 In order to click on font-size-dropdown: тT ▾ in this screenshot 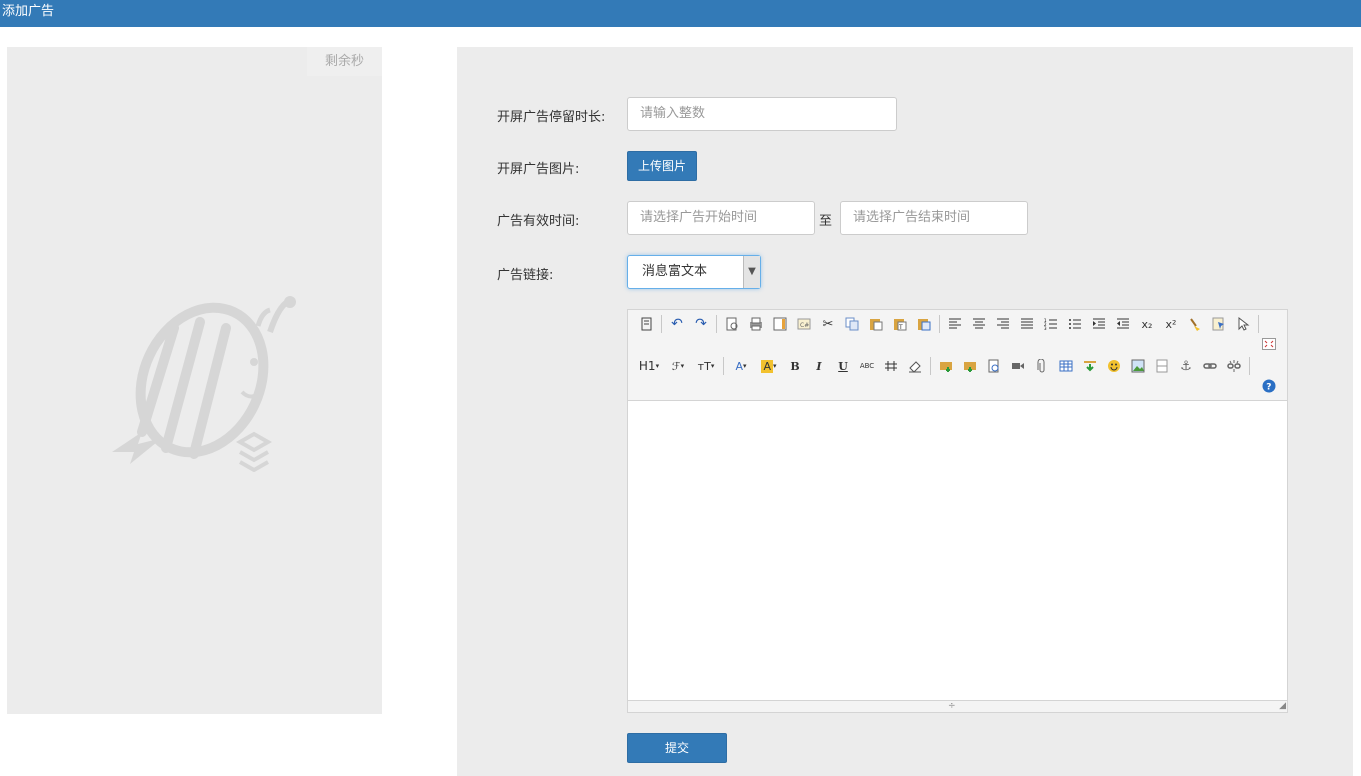, I will do `click(706, 366)`.